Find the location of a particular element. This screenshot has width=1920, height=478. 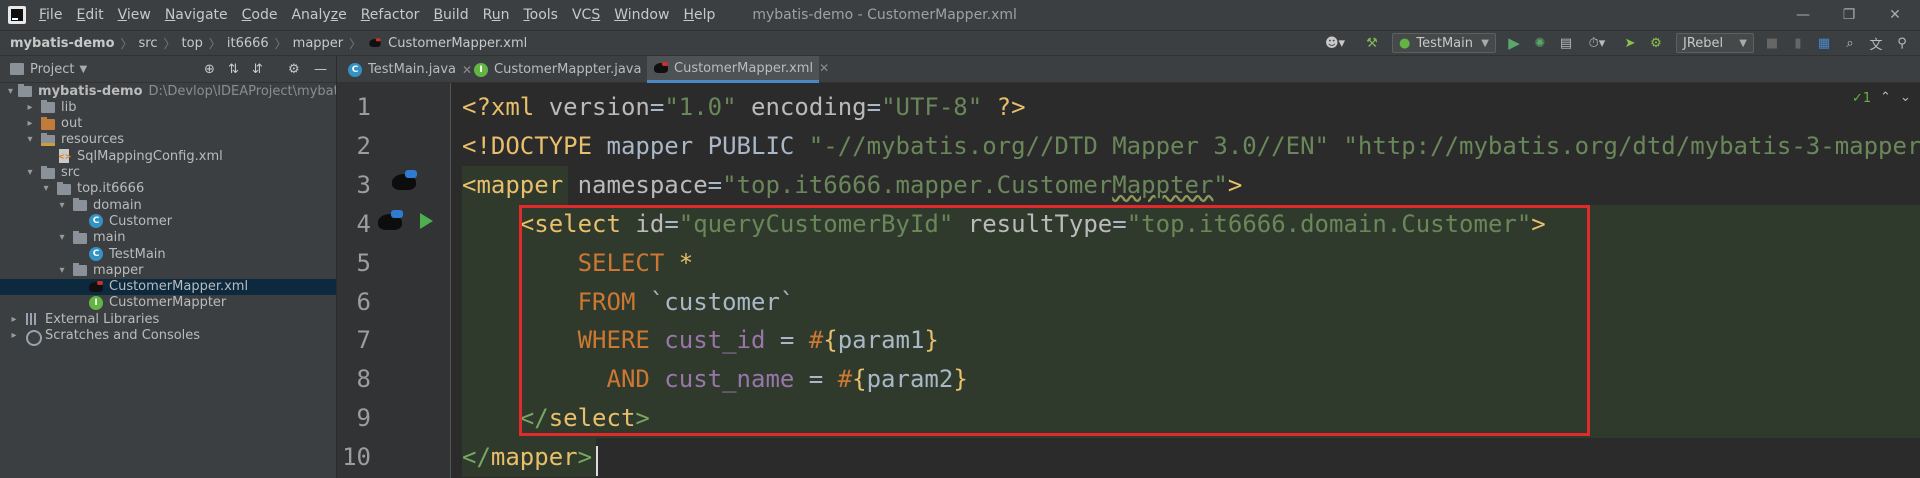

code-token: mapper PUBLIC is located at coordinates (707, 145).